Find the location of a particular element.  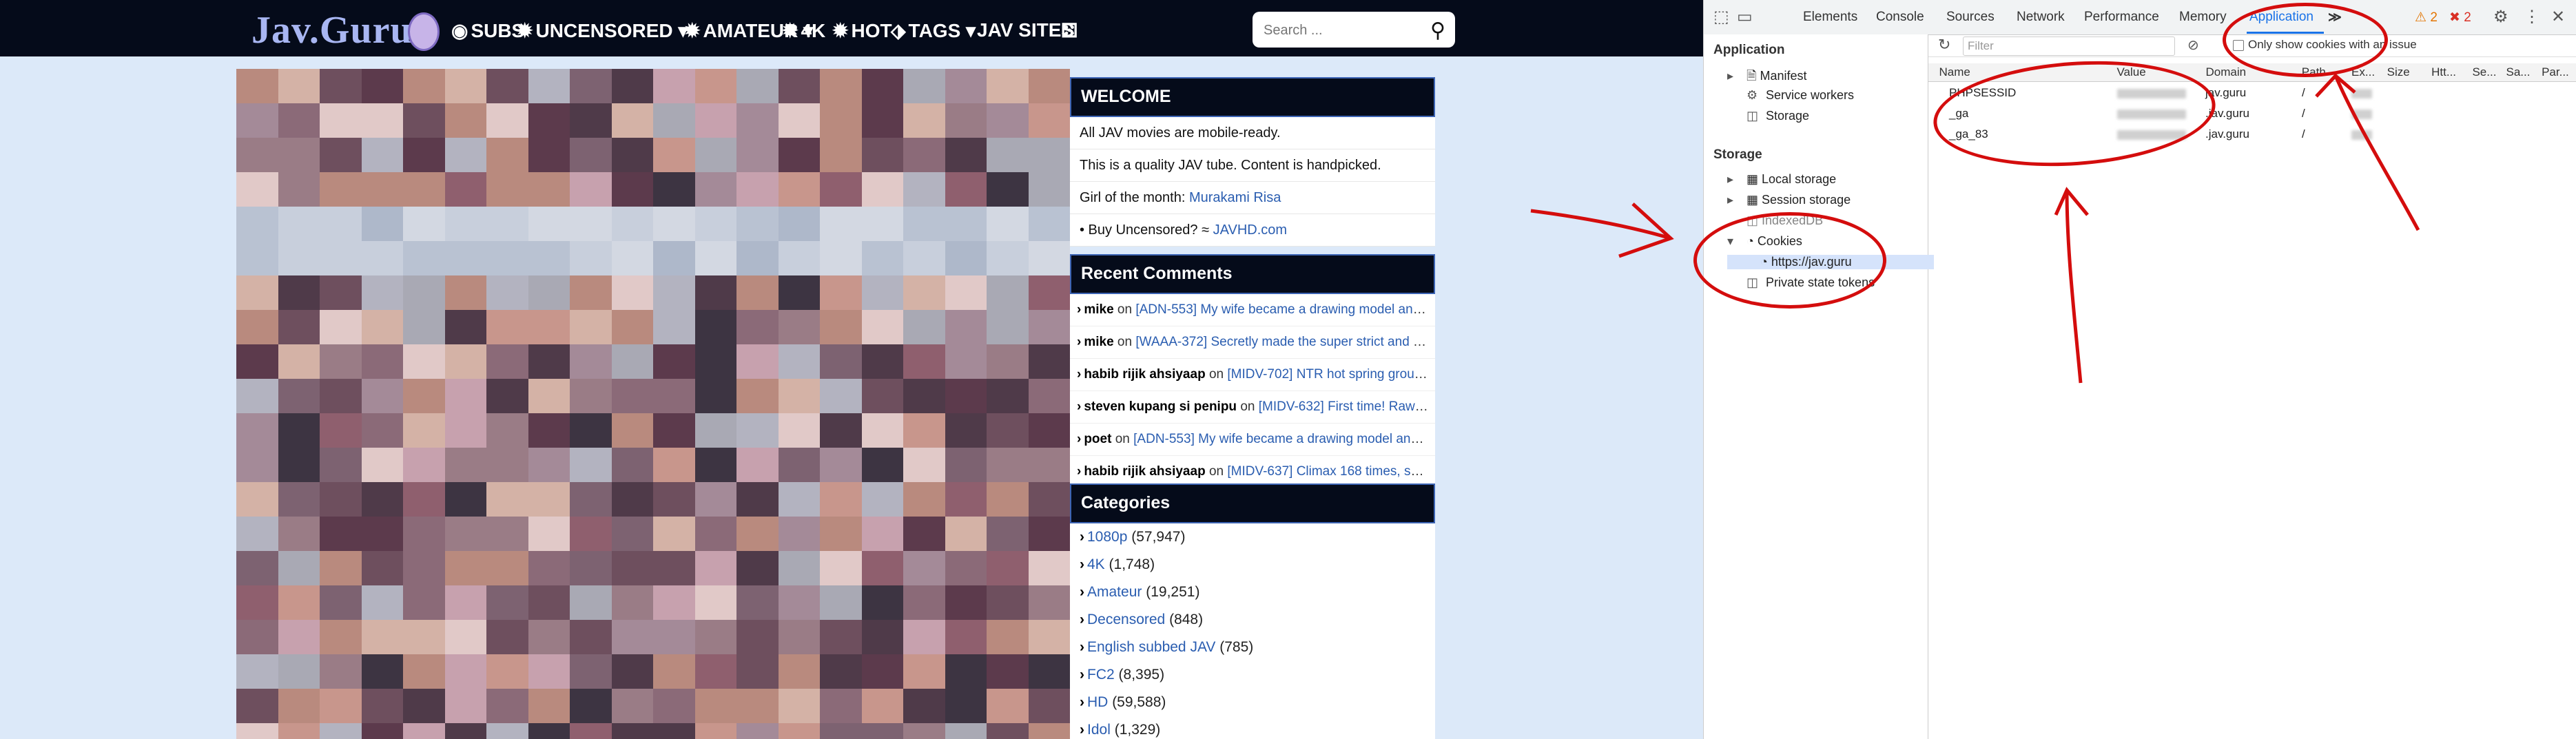

arrow-to-rows is located at coordinates (2074, 287).